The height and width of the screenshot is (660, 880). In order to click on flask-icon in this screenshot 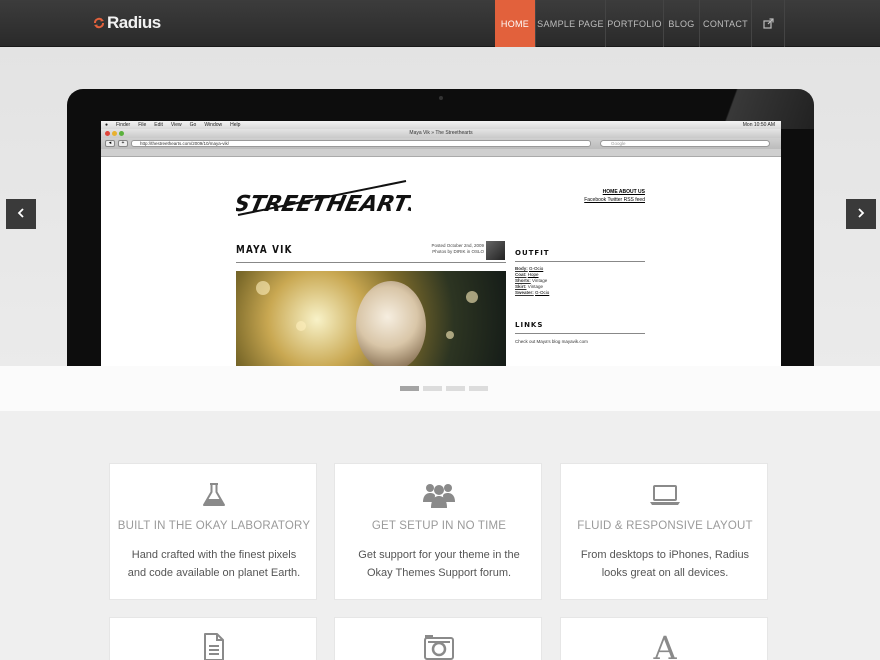, I will do `click(214, 495)`.